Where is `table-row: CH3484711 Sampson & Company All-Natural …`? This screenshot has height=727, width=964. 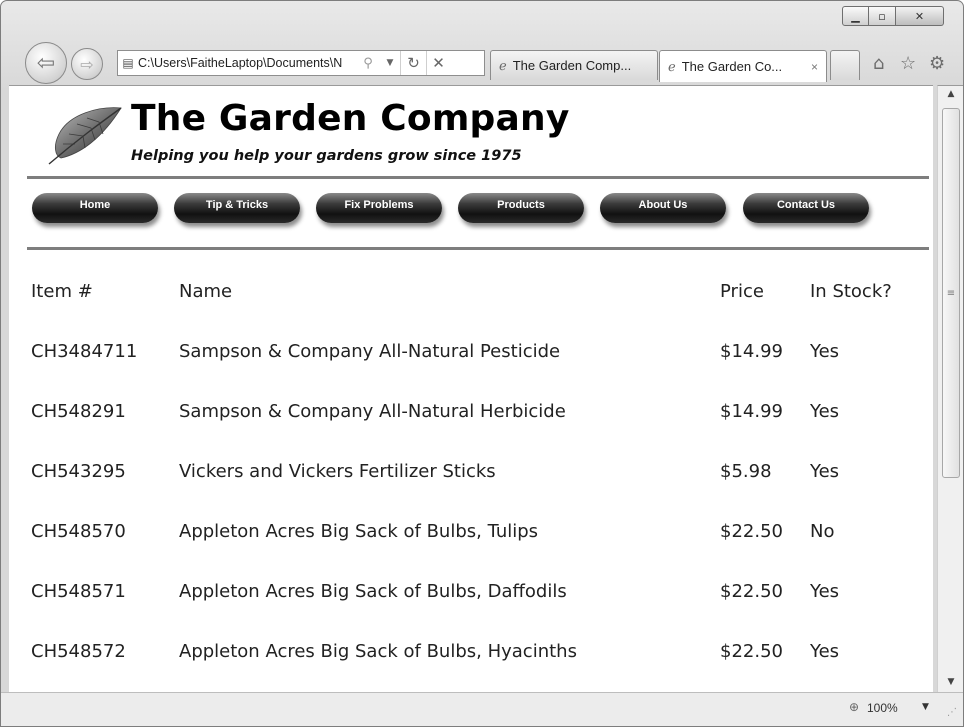
table-row: CH3484711 Sampson & Company All-Natural … is located at coordinates (481, 351).